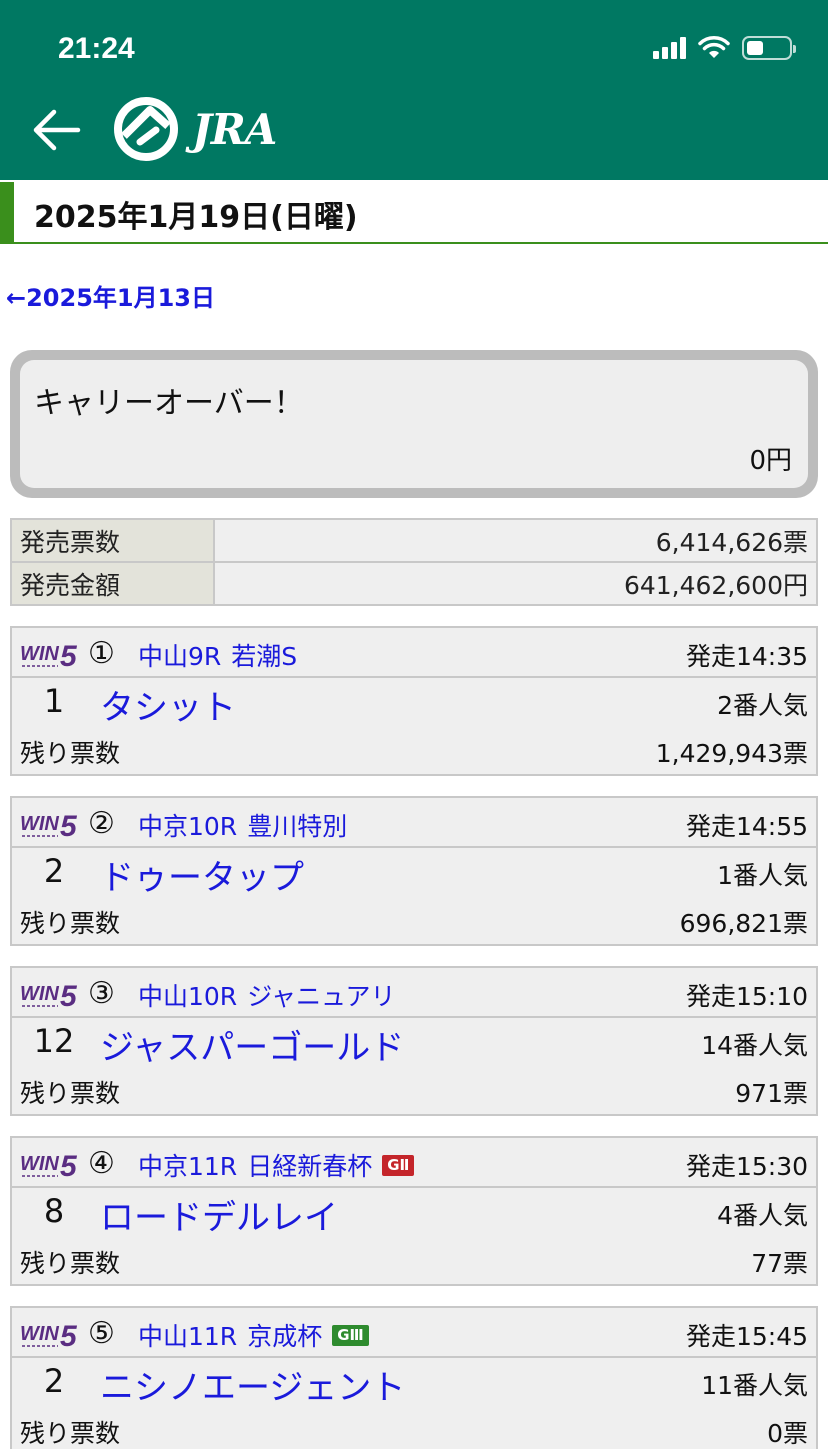  What do you see at coordinates (350, 1335) in the screenshot?
I see `grade-badge: GⅢ` at bounding box center [350, 1335].